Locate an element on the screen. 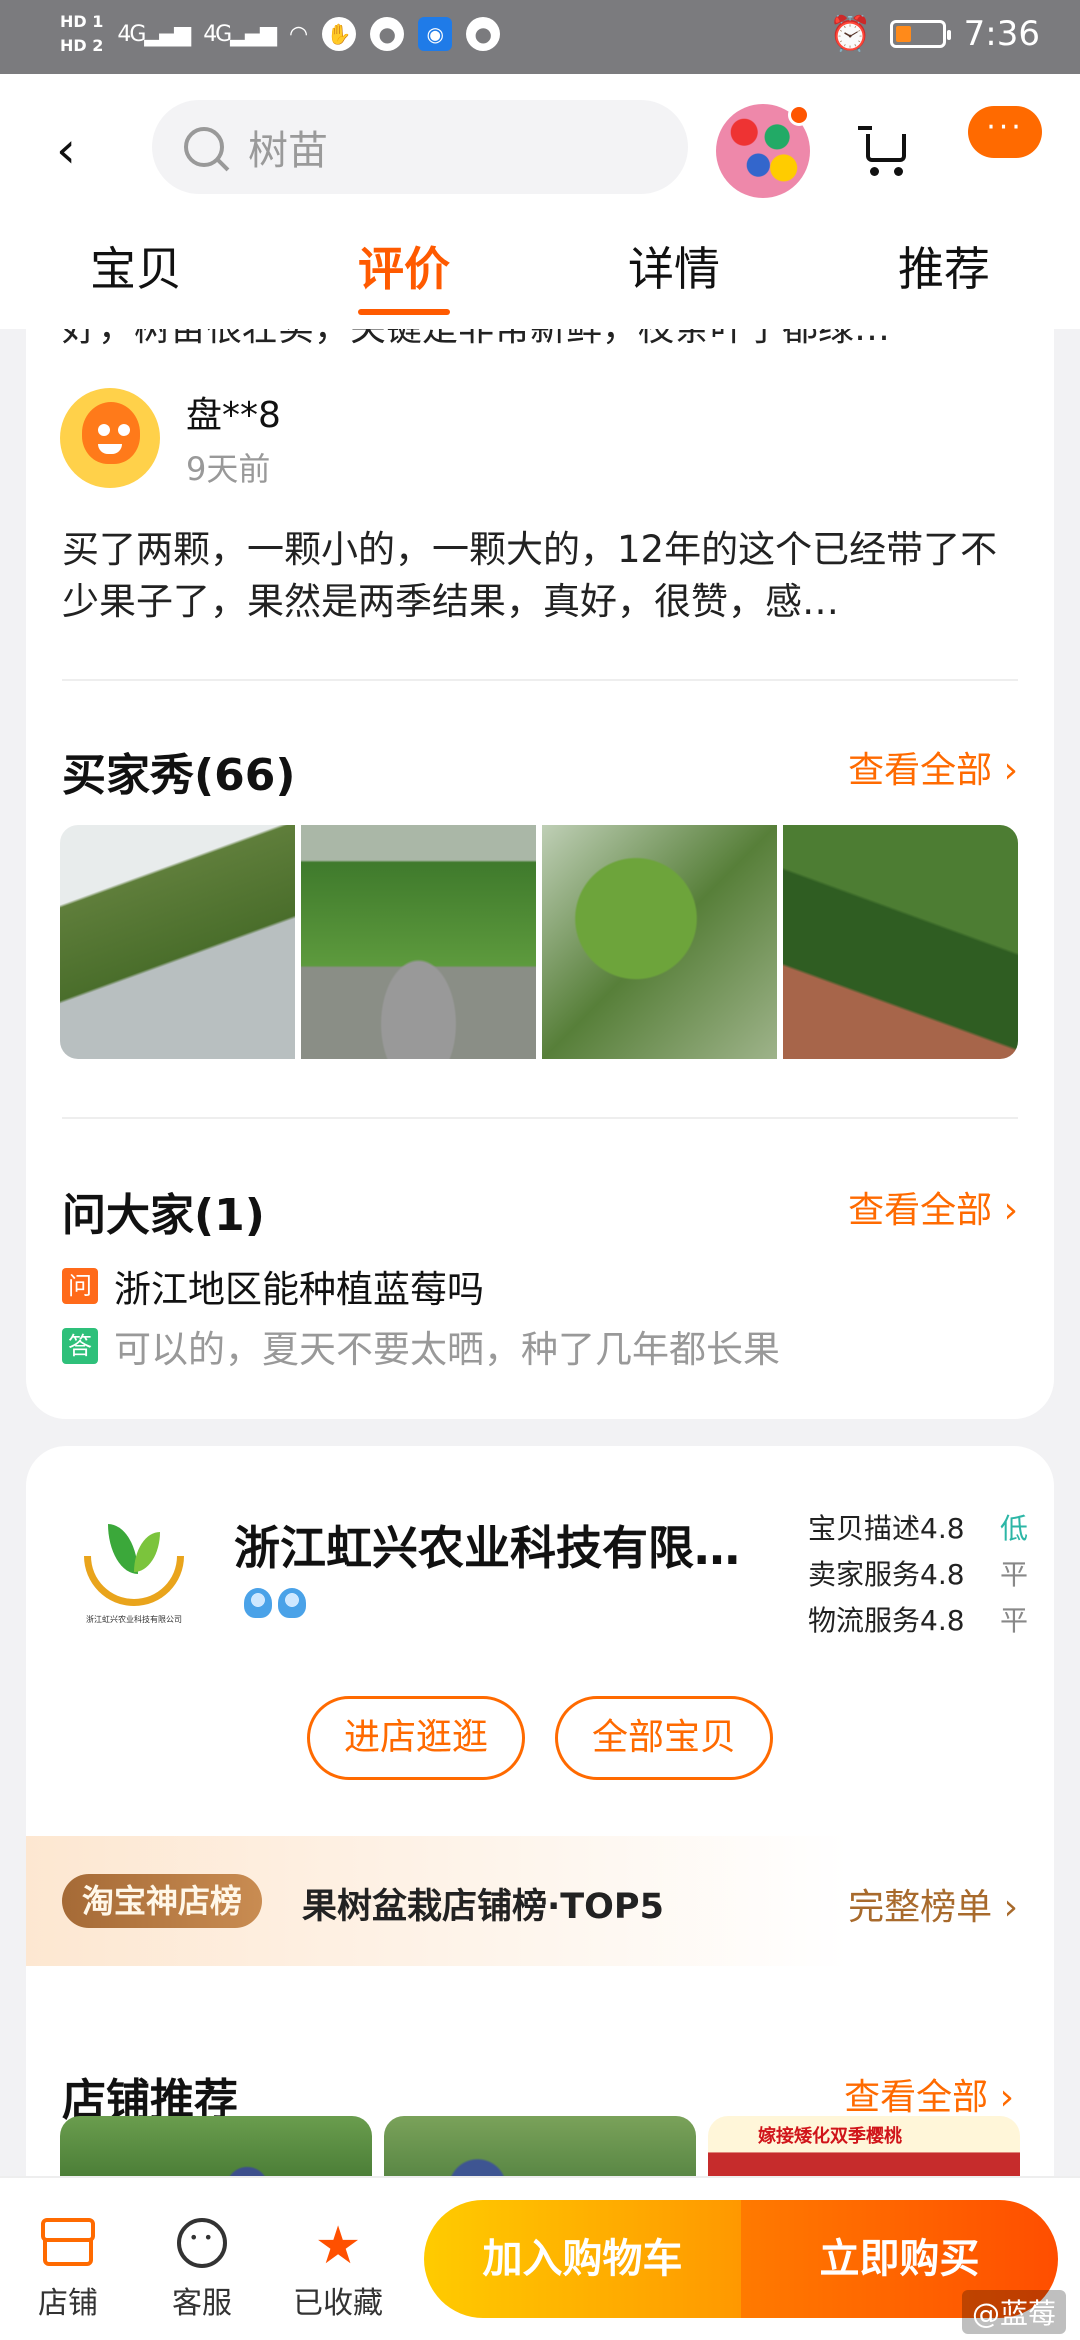  review-time: 9天前 is located at coordinates (228, 469).